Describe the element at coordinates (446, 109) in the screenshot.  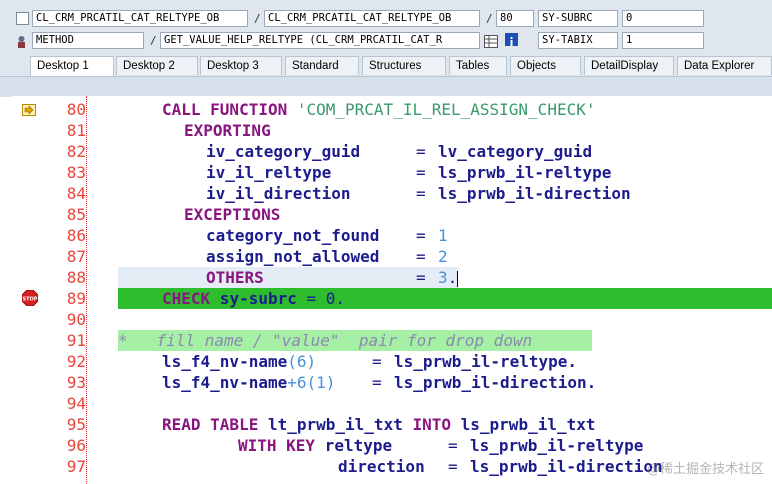
I see `string-literal: 'COM_PRCAT_IL_REL_ASSIGN_CHECK'` at that location.